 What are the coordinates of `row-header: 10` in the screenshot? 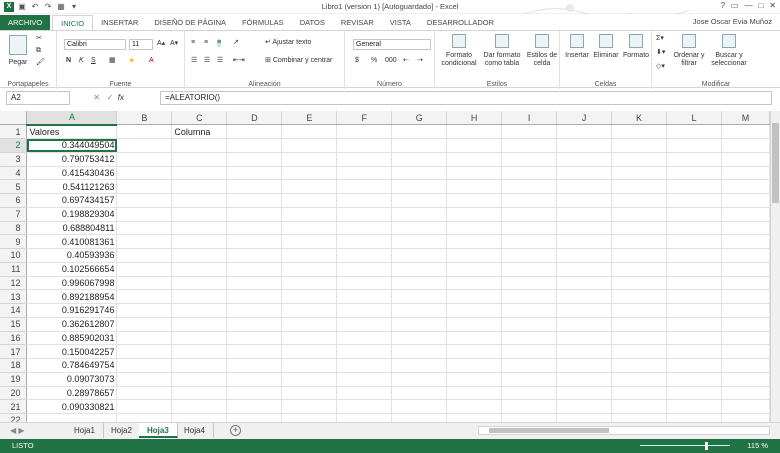 It's located at (14, 255).